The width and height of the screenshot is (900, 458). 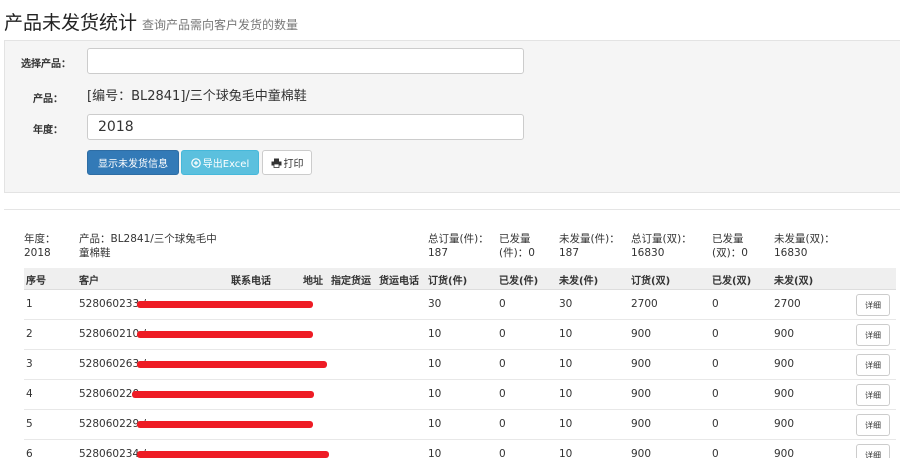 What do you see at coordinates (29, 424) in the screenshot?
I see `row-no: 5` at bounding box center [29, 424].